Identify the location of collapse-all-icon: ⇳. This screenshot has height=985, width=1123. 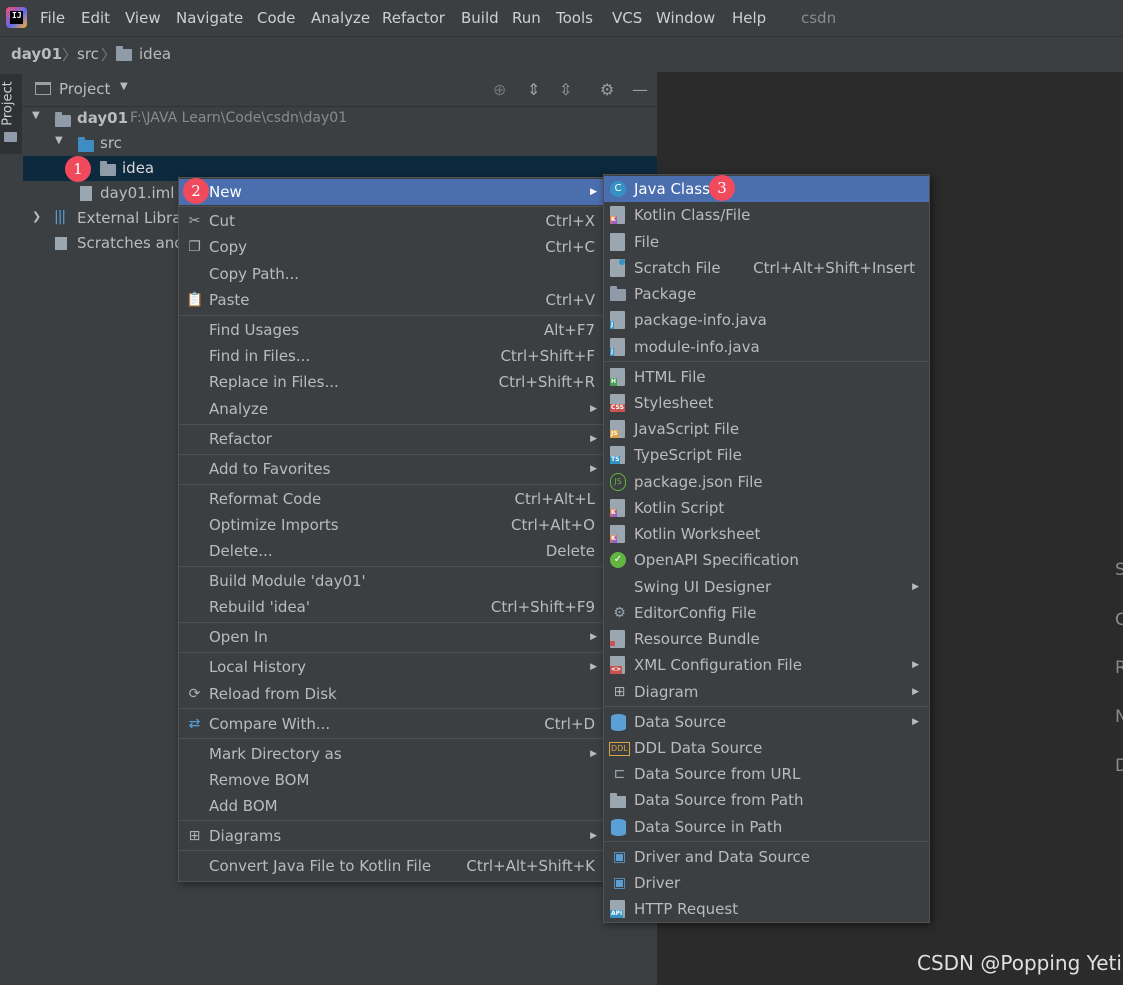
(565, 89).